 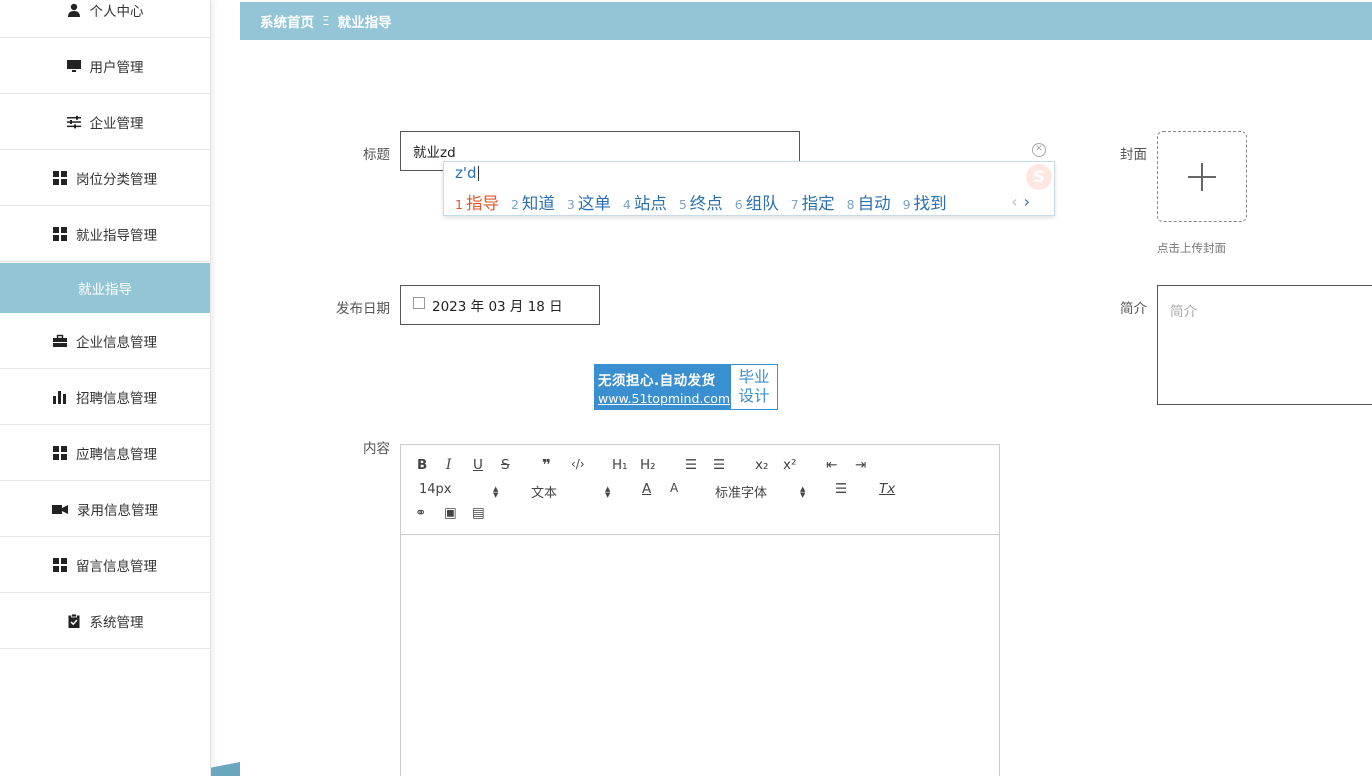 I want to click on font-color-button: A, so click(x=646, y=489).